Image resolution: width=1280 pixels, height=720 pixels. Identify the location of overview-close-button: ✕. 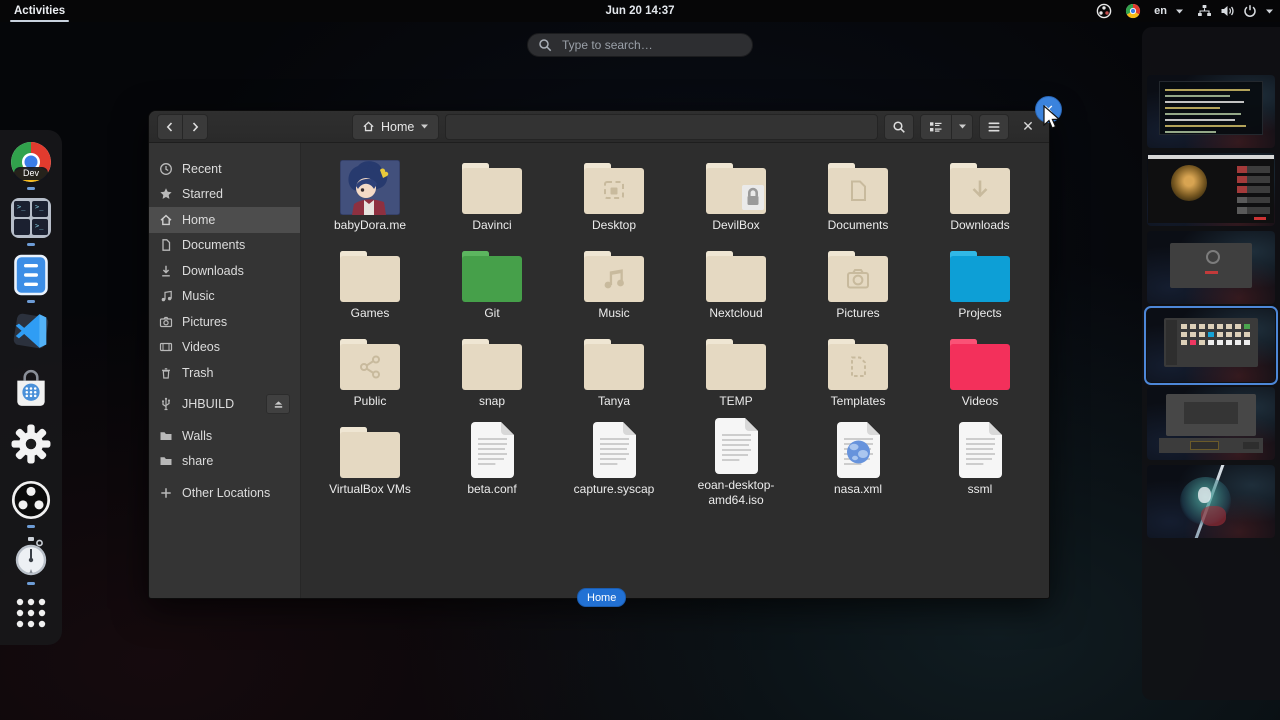
(1048, 109).